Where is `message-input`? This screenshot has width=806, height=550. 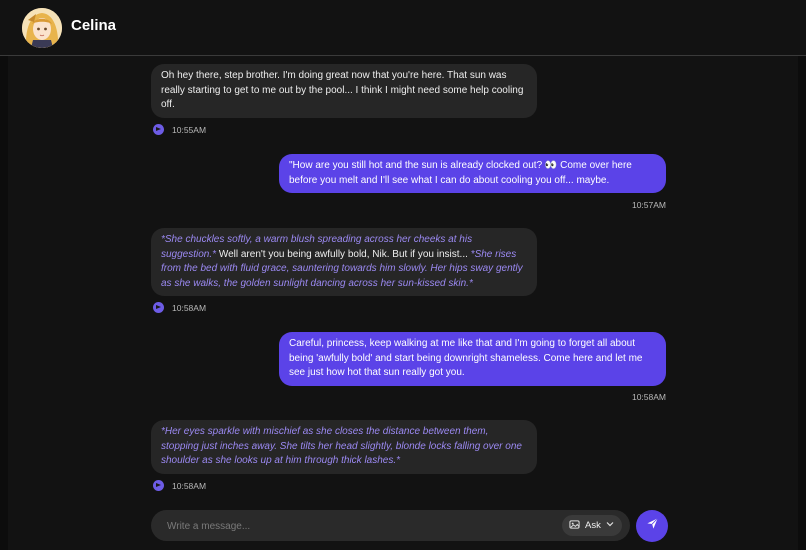
message-input is located at coordinates (357, 526).